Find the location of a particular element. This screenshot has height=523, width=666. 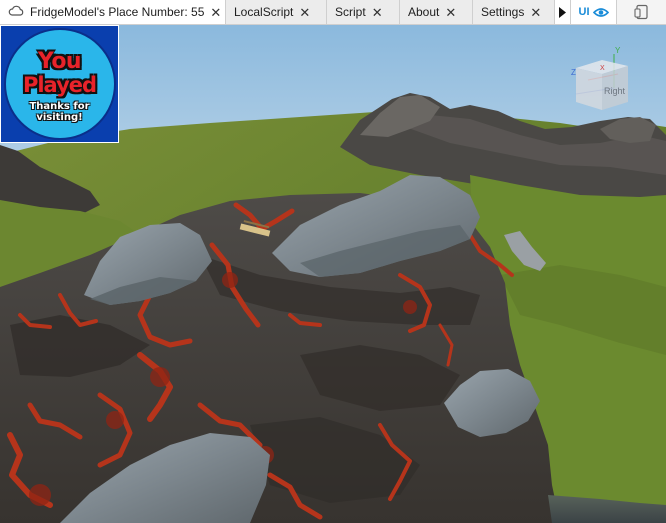

tab-script: Script ✕ is located at coordinates (363, 12).